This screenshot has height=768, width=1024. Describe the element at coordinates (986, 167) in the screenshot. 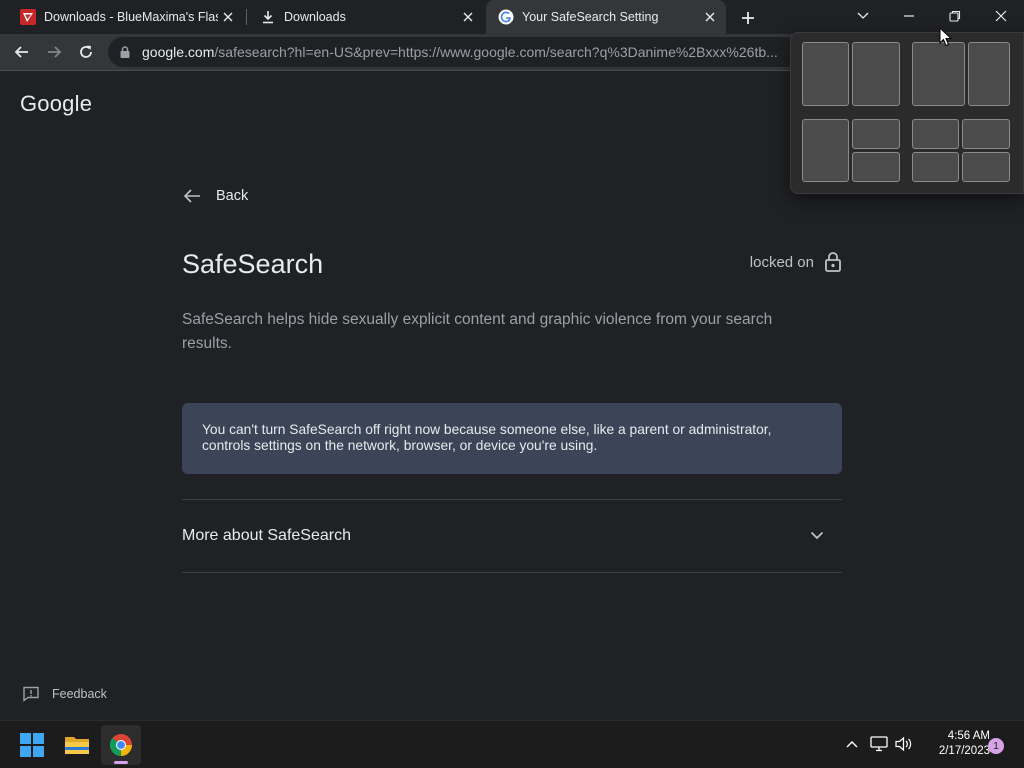

I see `snap-zone-quad-br` at that location.